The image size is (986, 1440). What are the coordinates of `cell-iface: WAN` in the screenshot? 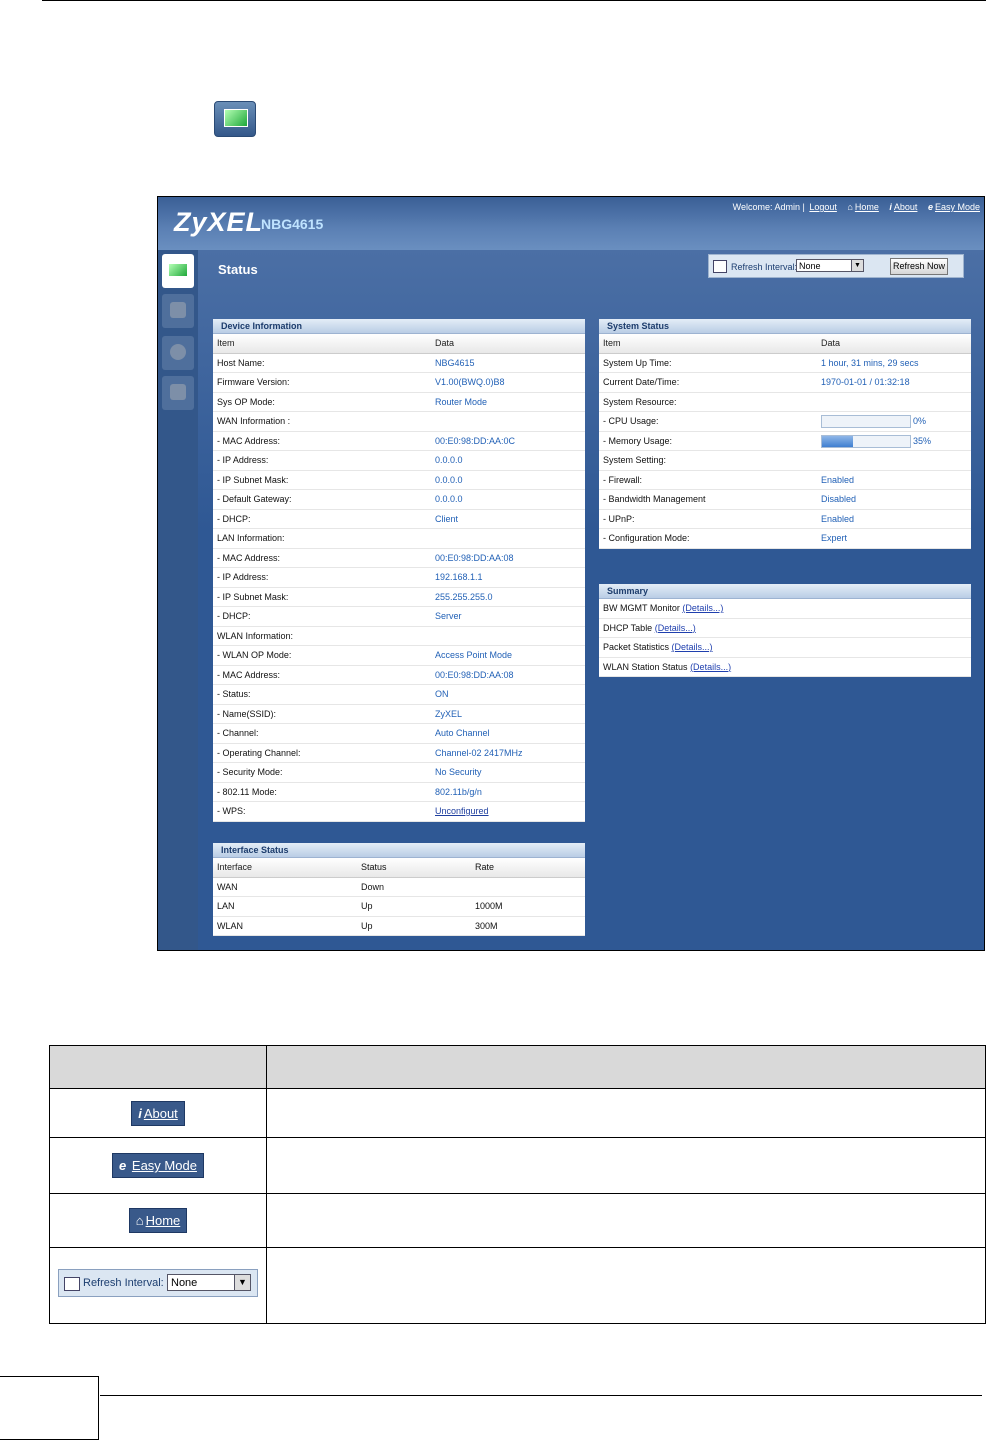 It's located at (227, 886).